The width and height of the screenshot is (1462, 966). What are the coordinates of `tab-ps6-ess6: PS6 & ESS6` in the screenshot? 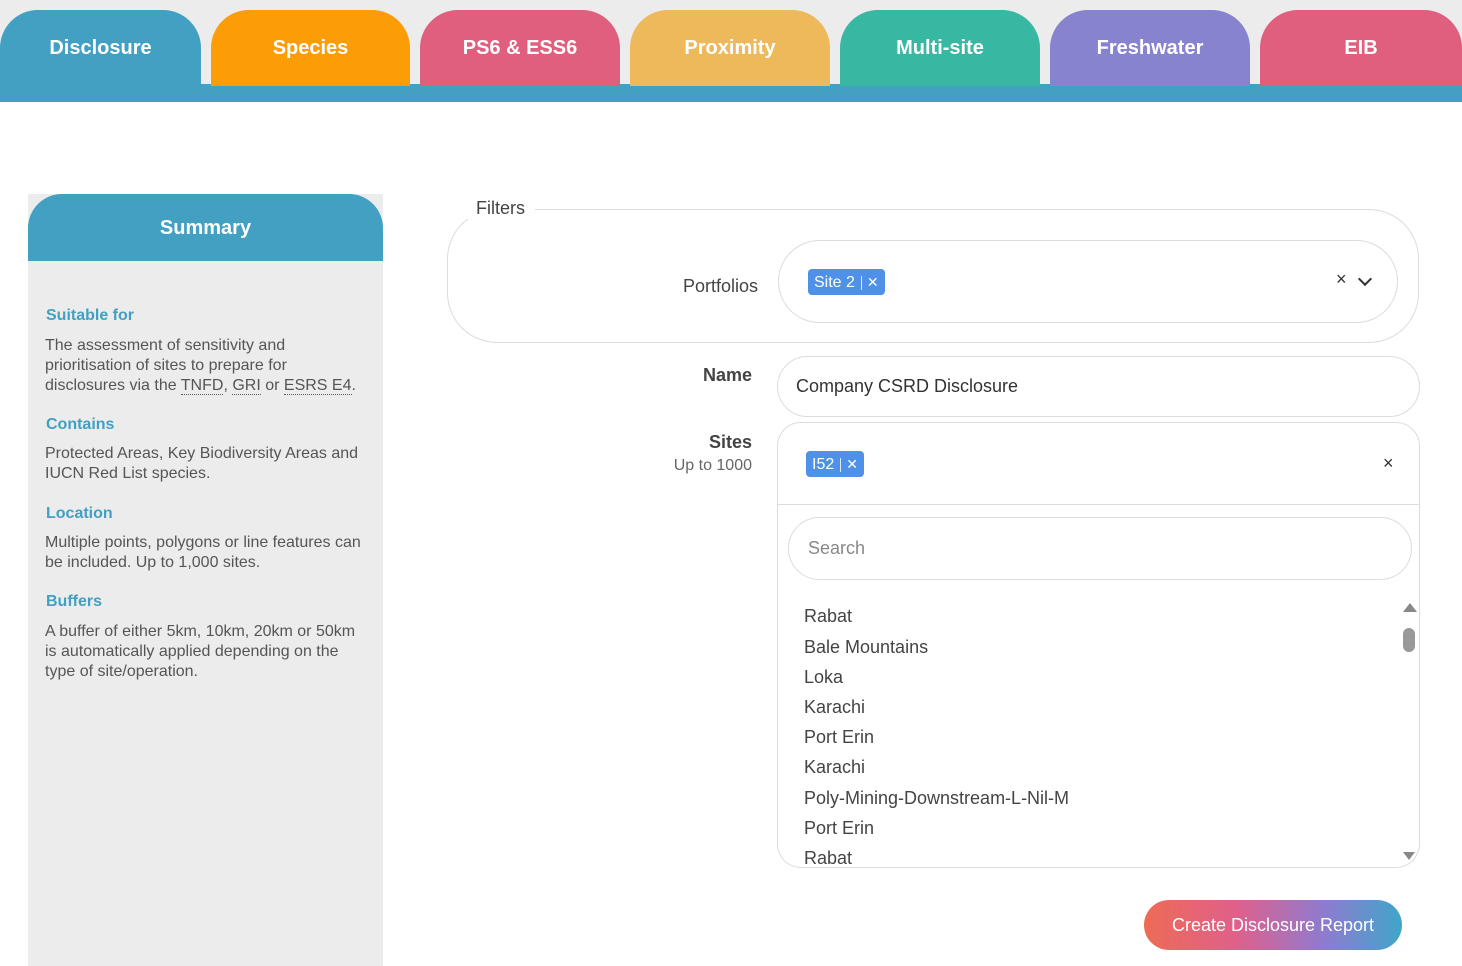 It's located at (520, 48).